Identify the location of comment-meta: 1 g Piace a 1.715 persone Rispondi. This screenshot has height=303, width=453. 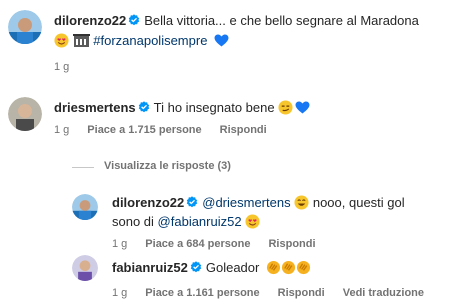
(169, 130).